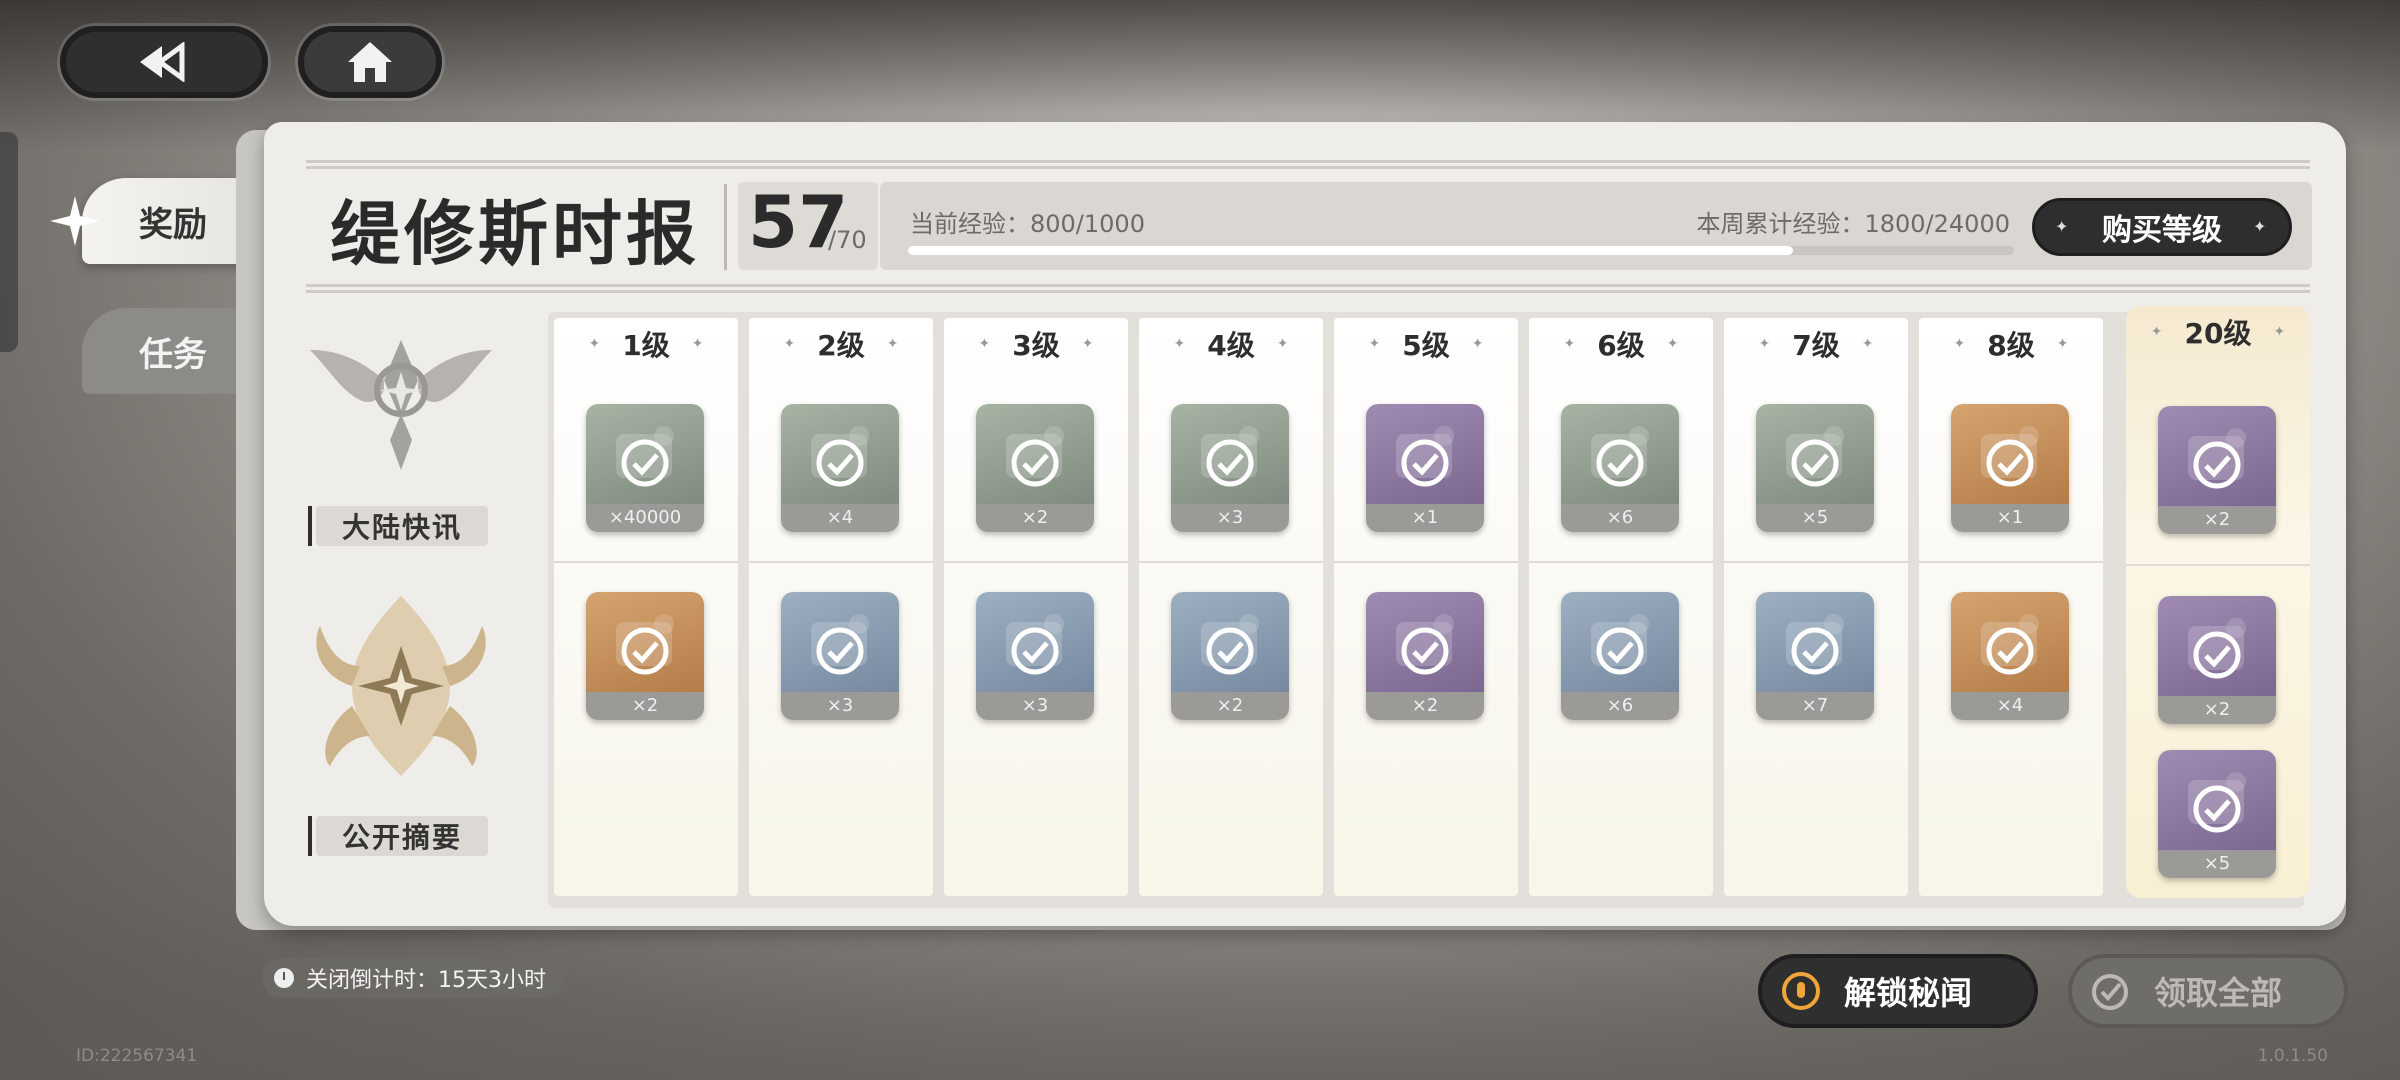  I want to click on buy-level-button: ✦ 购买等级 ✦, so click(2162, 227).